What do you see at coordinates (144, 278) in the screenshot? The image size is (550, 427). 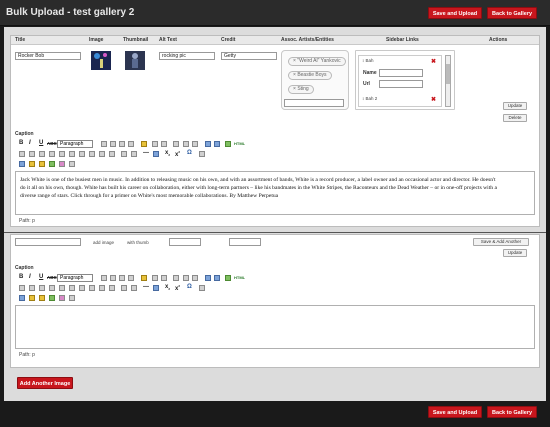 I see `paste-icon` at bounding box center [144, 278].